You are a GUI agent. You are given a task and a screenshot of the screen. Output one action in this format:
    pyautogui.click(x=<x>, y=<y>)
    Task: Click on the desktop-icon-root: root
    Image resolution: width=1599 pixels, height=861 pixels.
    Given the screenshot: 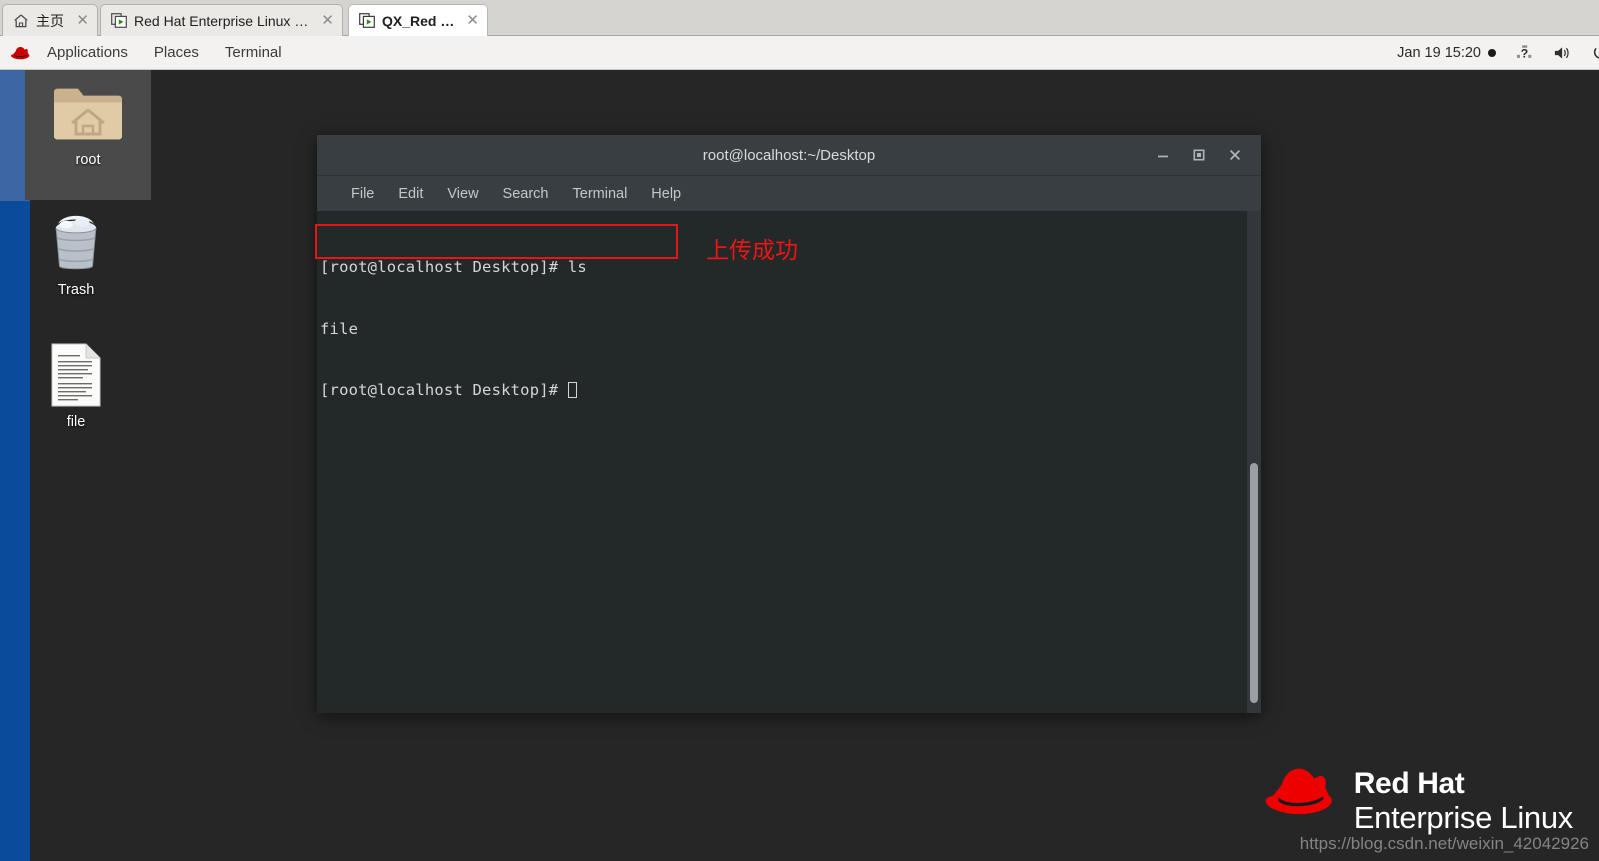 What is the action you would take?
    pyautogui.click(x=88, y=135)
    